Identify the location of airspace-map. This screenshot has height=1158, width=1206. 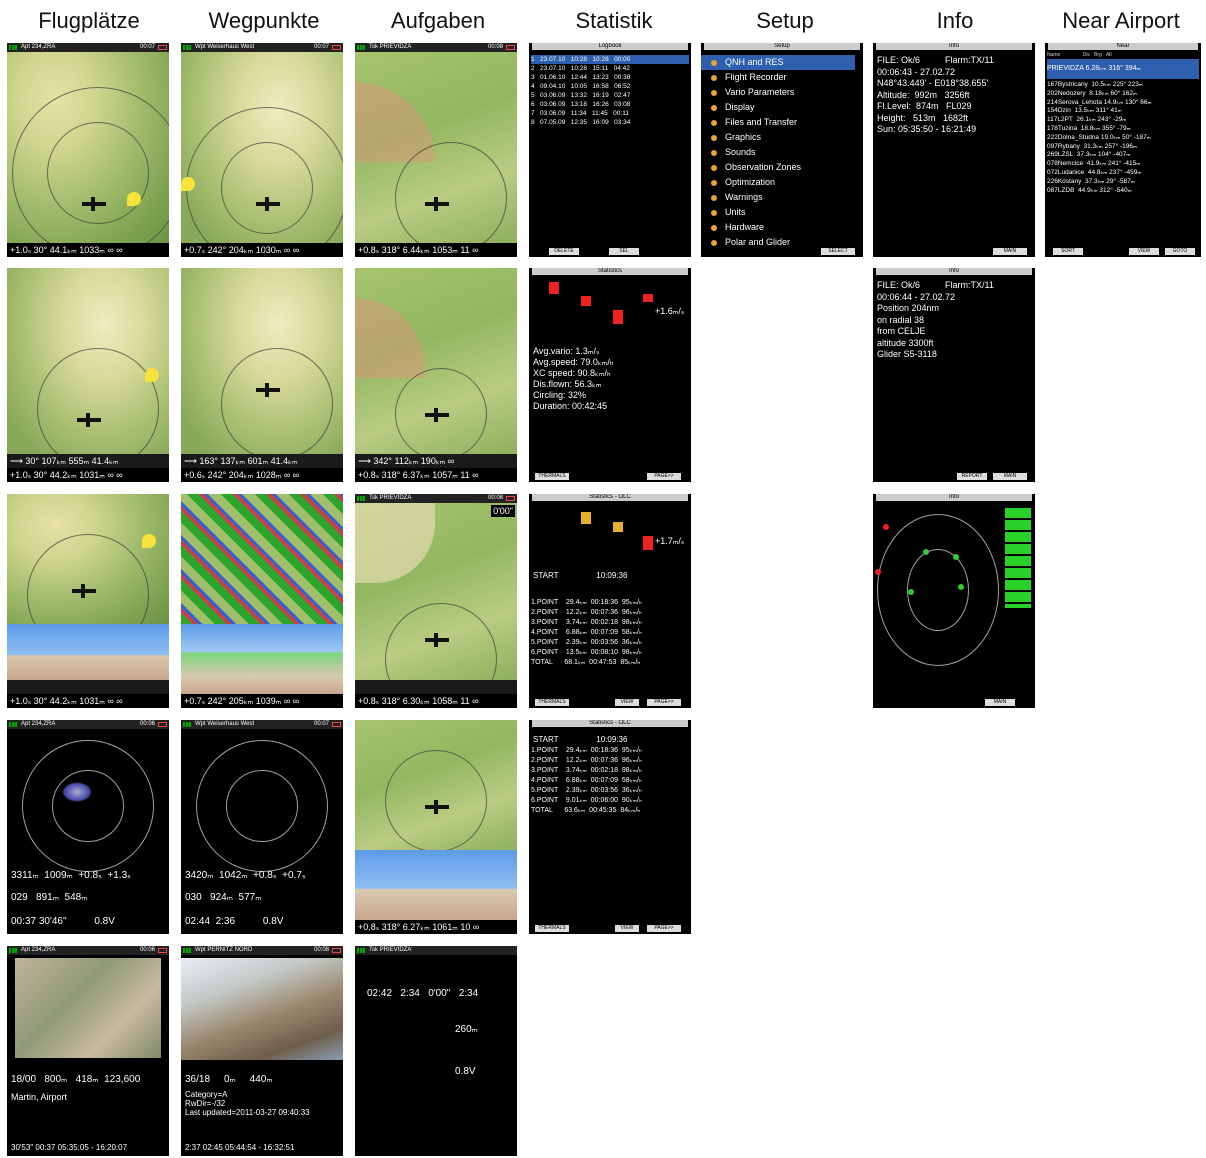
(262, 559).